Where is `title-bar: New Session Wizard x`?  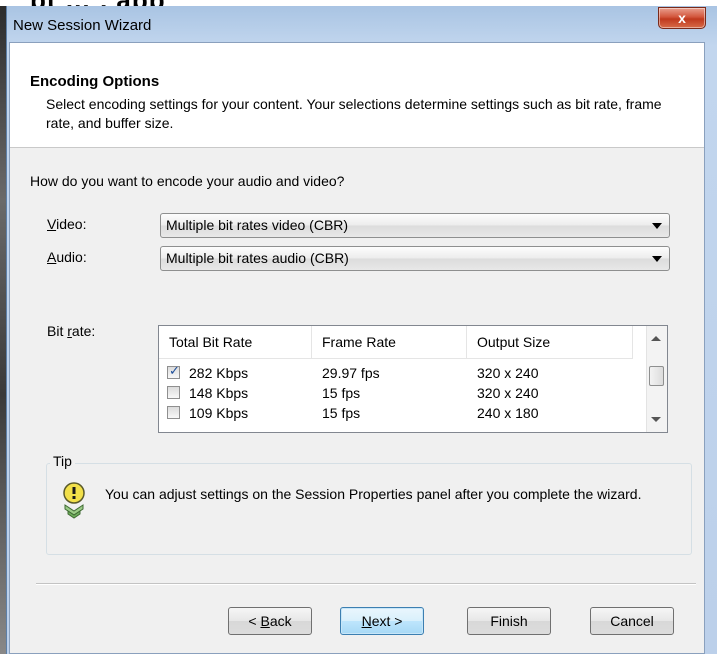
title-bar: New Session Wizard x is located at coordinates (362, 24).